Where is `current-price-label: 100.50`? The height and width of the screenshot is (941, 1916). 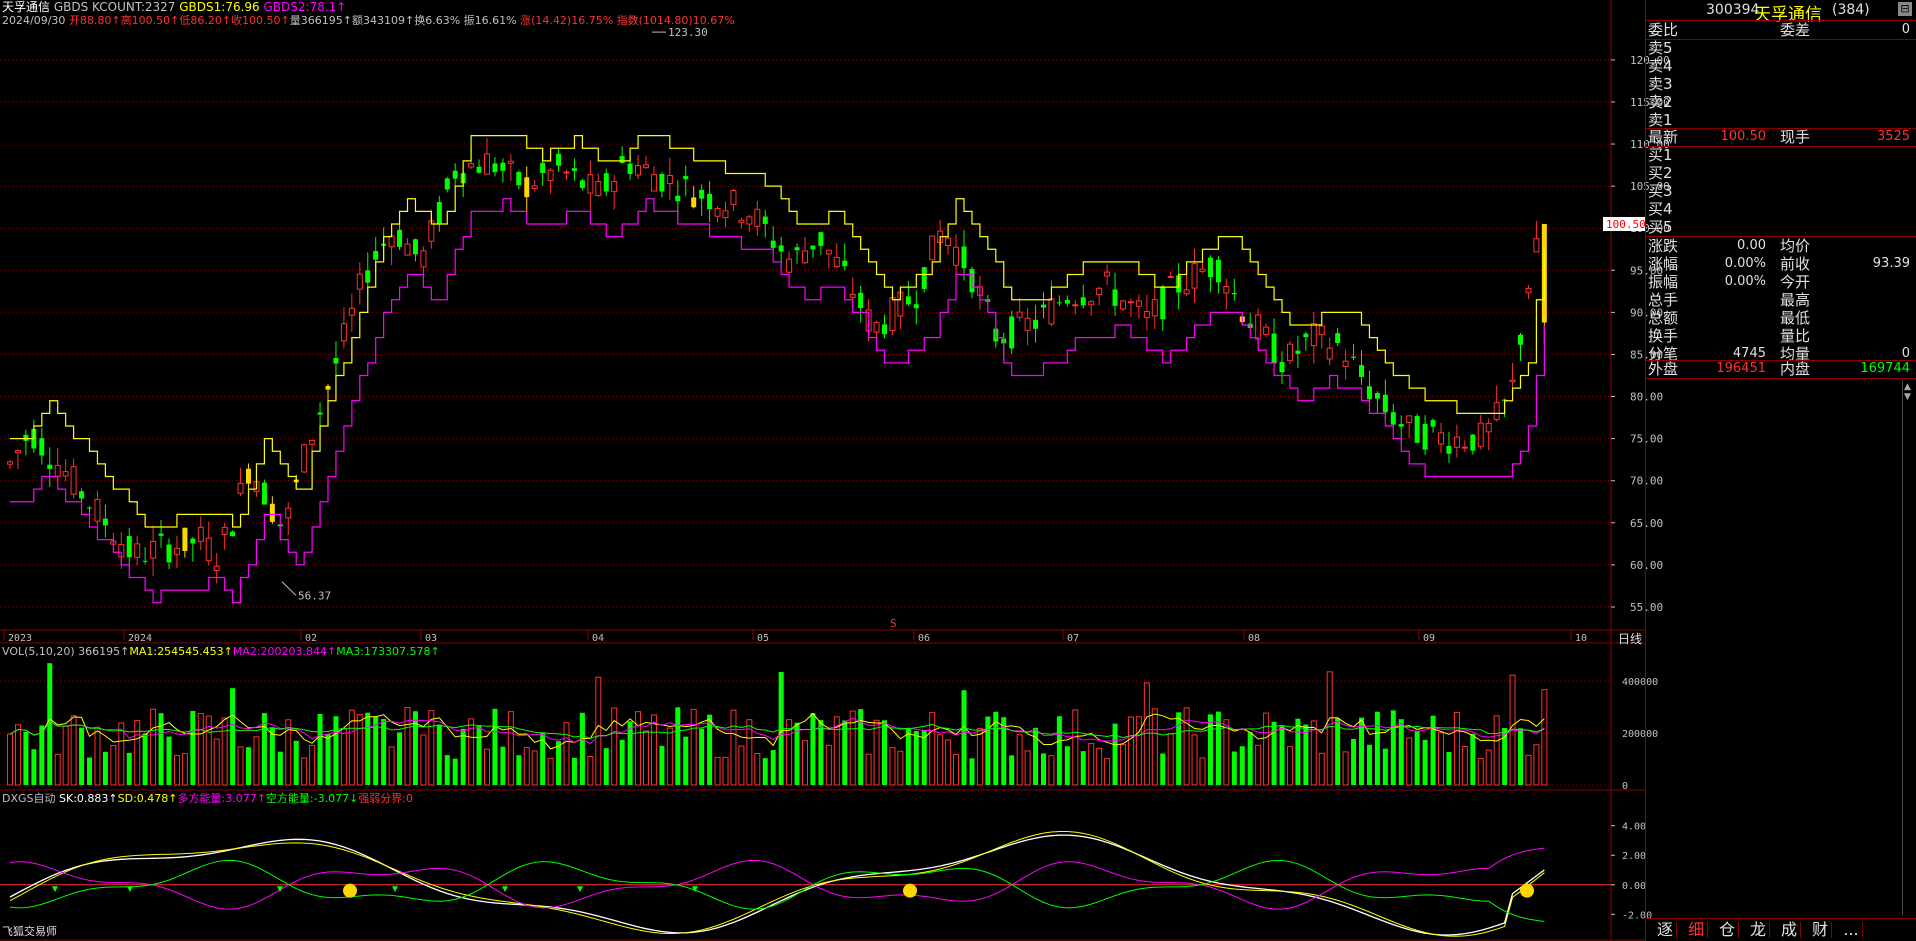 current-price-label: 100.50 is located at coordinates (1626, 224).